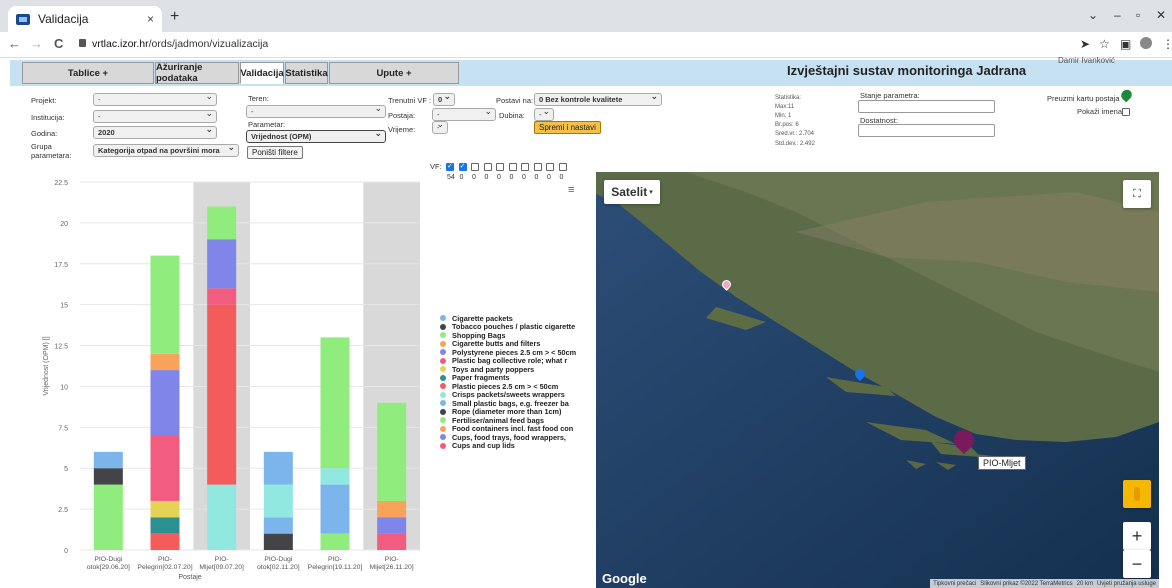 This screenshot has width=1172, height=588. What do you see at coordinates (926, 130) in the screenshot?
I see `dostatnost-textarea` at bounding box center [926, 130].